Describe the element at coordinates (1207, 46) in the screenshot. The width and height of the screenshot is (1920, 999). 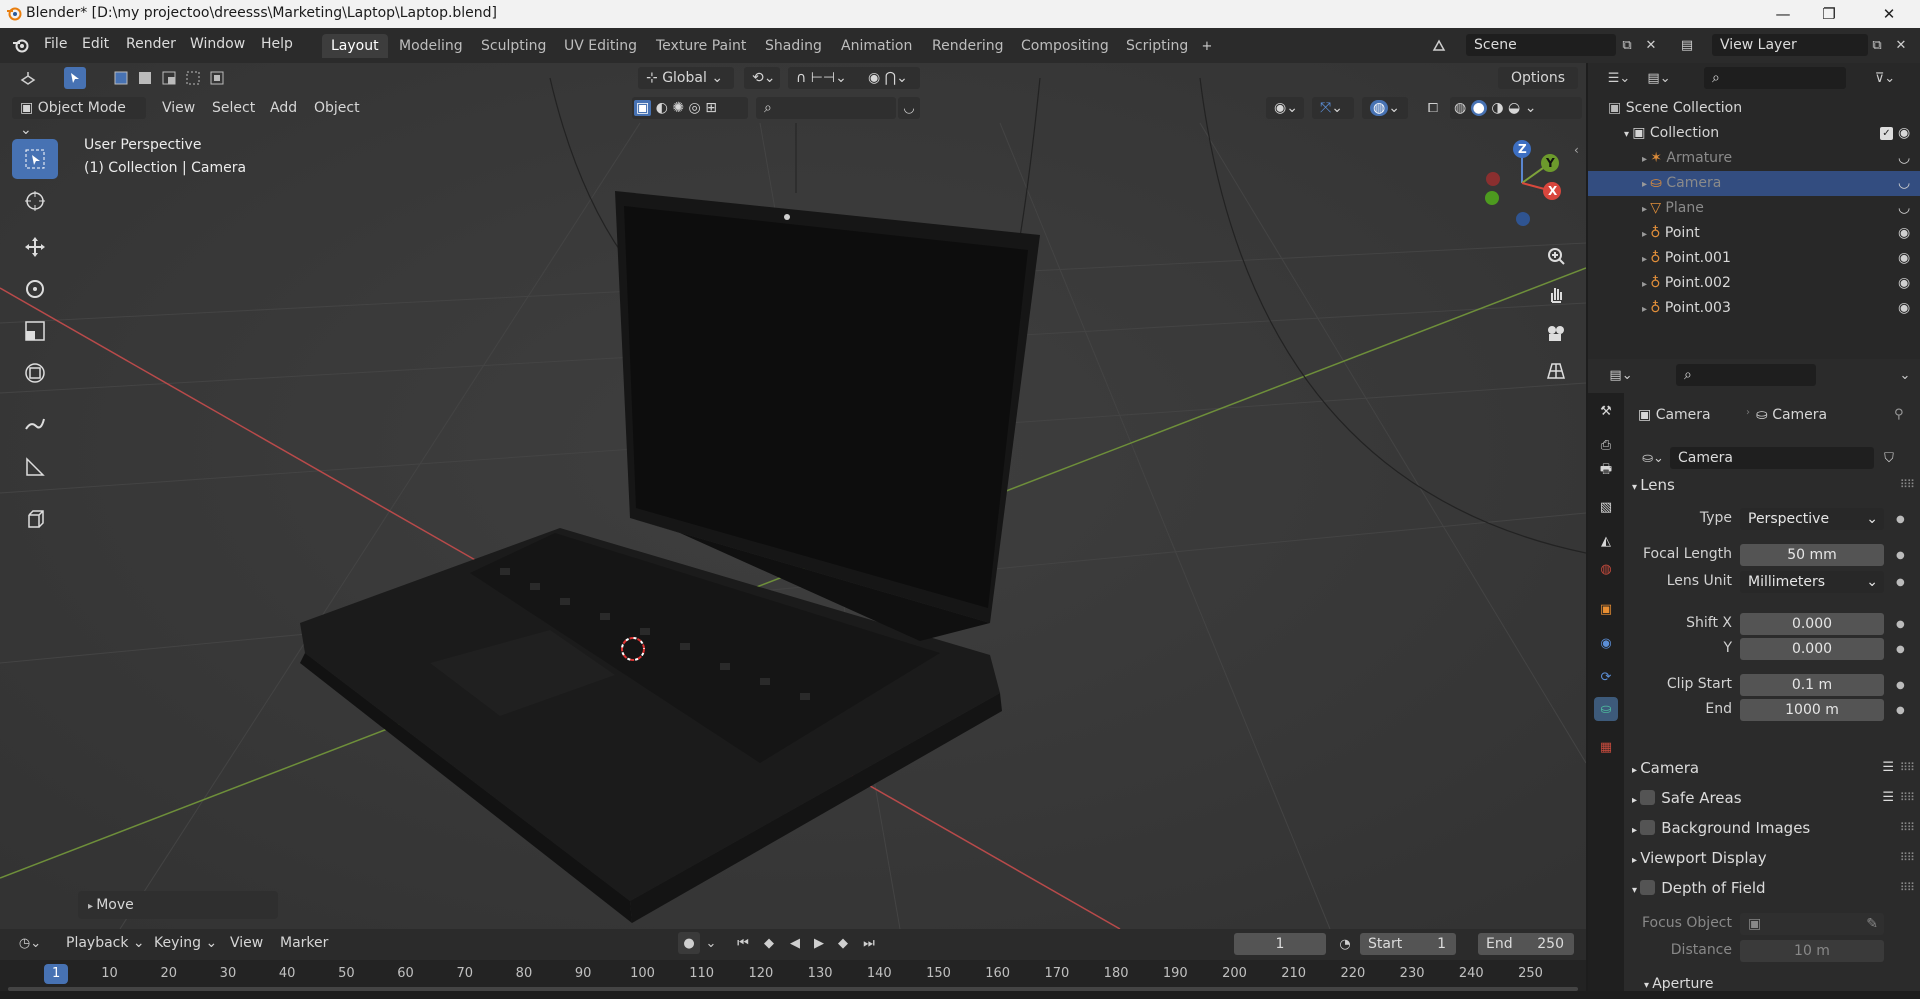
I see `add-workspace-icon: +` at that location.